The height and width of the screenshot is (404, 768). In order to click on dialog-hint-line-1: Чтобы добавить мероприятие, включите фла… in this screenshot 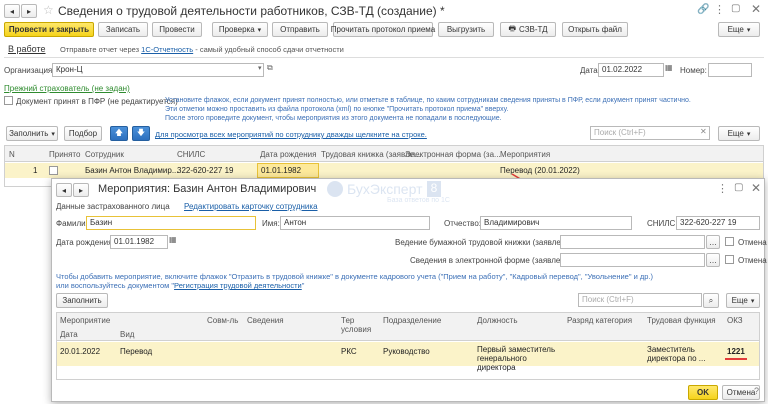, I will do `click(355, 276)`.